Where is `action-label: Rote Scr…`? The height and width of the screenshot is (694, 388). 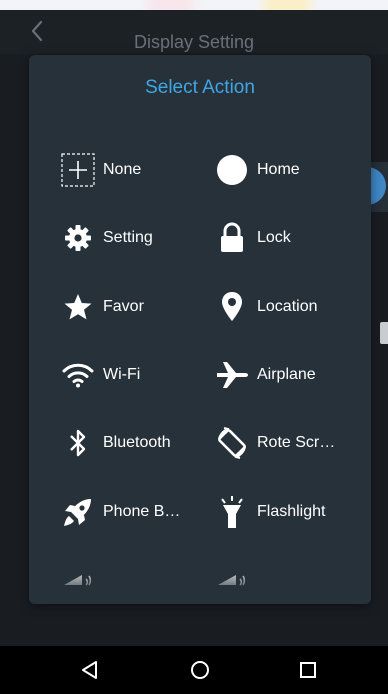
action-label: Rote Scr… is located at coordinates (296, 442).